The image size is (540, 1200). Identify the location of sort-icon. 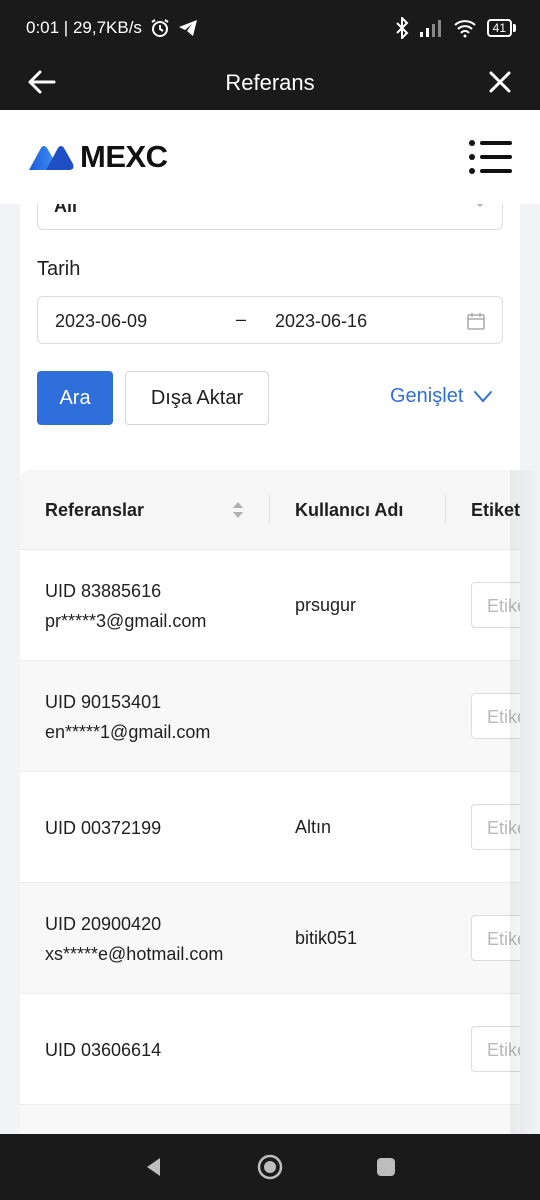
(238, 510).